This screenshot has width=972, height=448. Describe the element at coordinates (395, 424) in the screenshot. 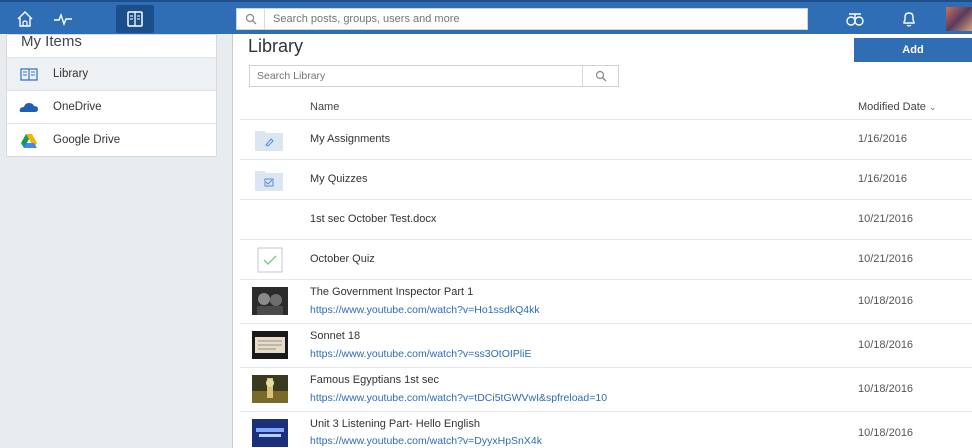

I see `item-name: Unit 3 Listening Part- Hello English` at that location.